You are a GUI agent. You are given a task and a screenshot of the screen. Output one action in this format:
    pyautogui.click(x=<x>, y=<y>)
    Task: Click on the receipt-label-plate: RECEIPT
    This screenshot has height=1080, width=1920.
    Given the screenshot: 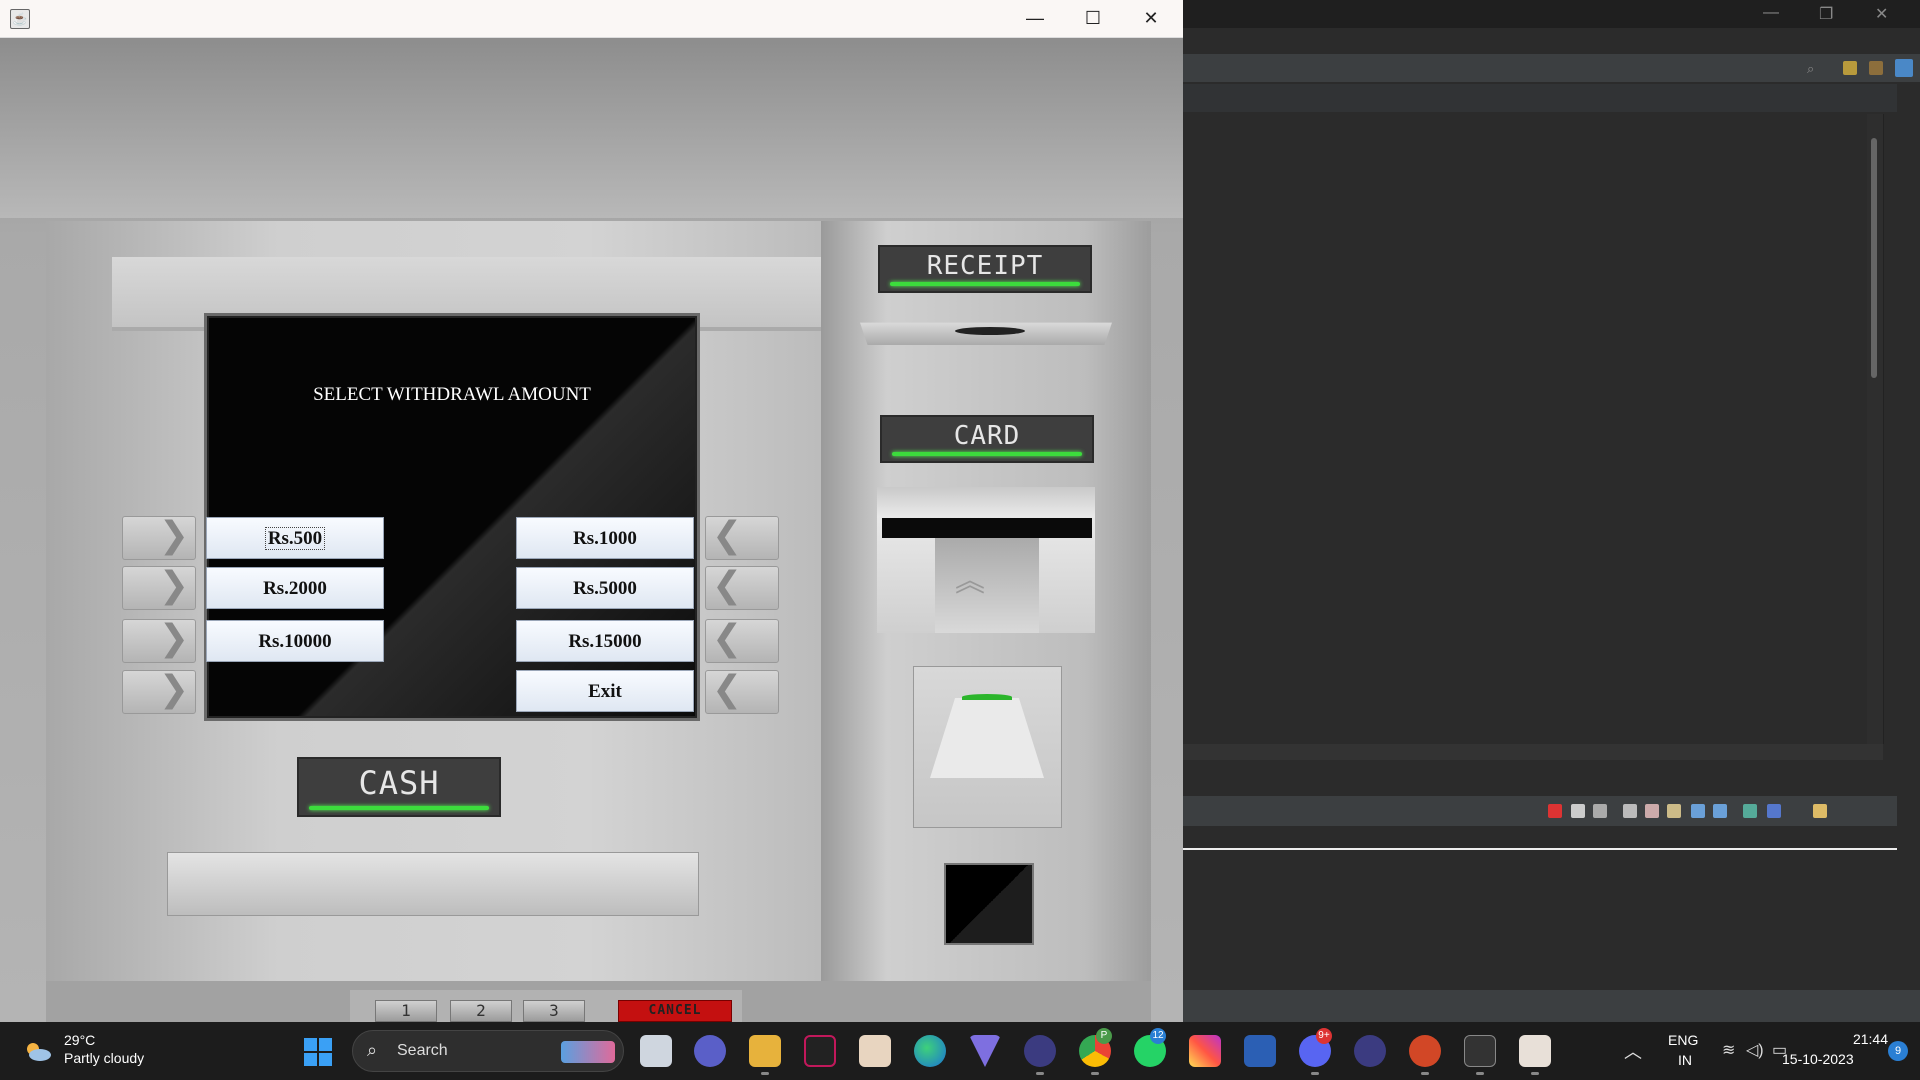 What is the action you would take?
    pyautogui.click(x=985, y=269)
    